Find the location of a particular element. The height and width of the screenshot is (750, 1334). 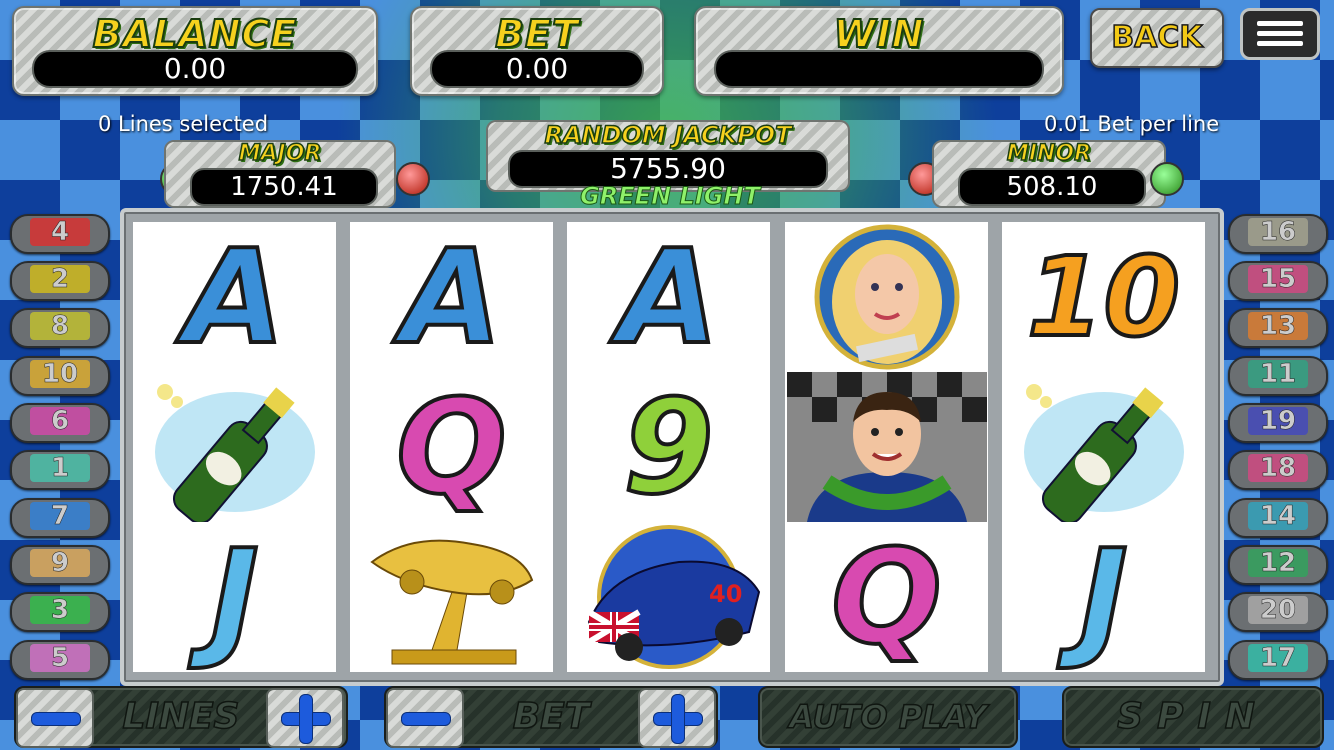

line-badge: 12 is located at coordinates (1278, 565).